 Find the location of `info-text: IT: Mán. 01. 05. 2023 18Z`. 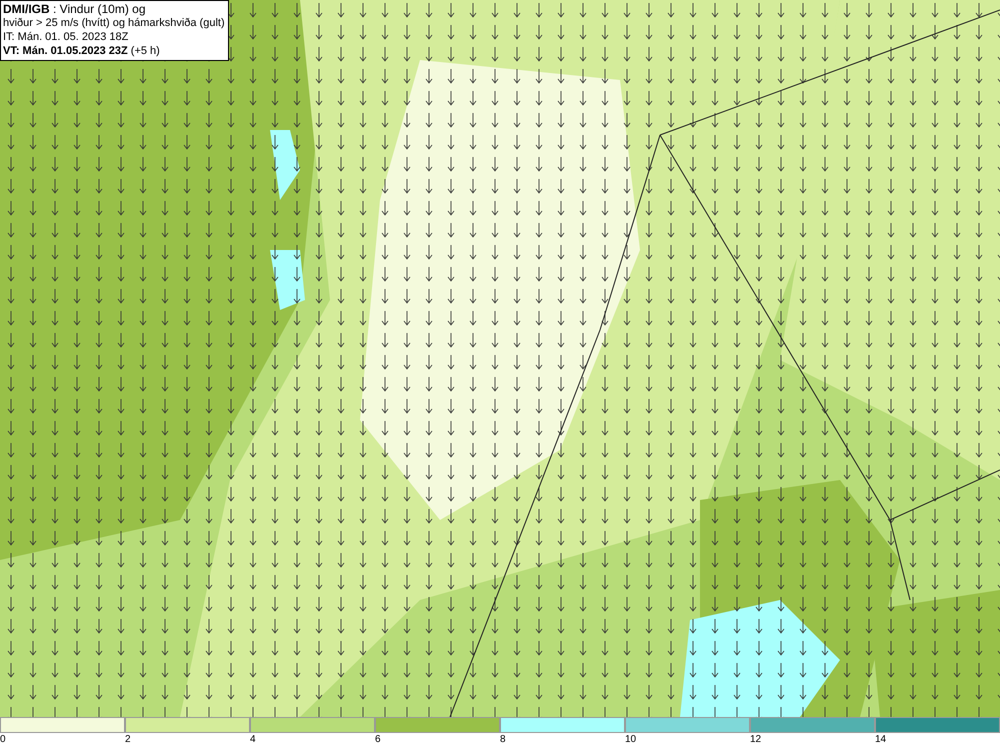

info-text: IT: Mán. 01. 05. 2023 18Z is located at coordinates (66, 37).